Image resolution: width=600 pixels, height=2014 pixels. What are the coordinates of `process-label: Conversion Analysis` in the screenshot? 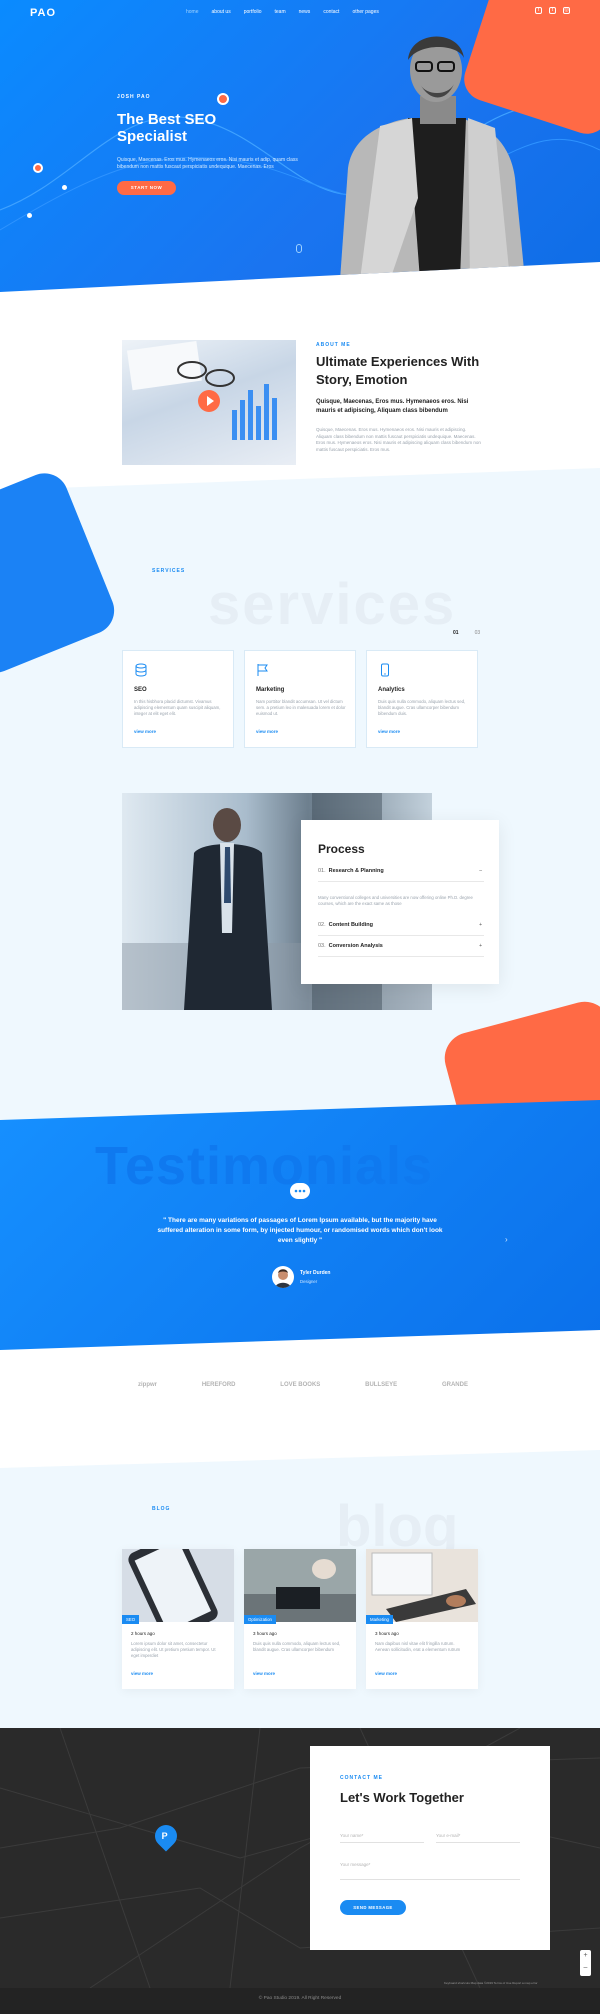 It's located at (355, 946).